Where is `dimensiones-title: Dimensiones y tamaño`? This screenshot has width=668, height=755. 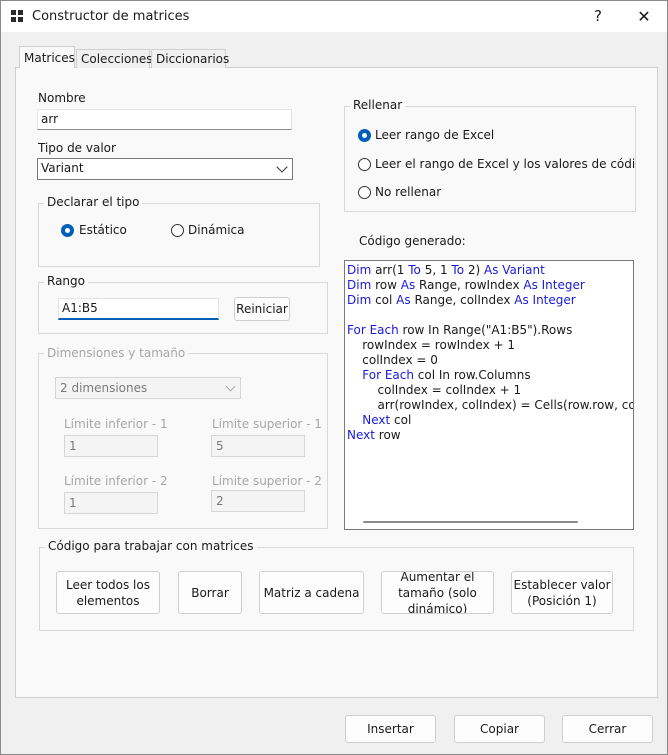 dimensiones-title: Dimensiones y tamaño is located at coordinates (116, 353).